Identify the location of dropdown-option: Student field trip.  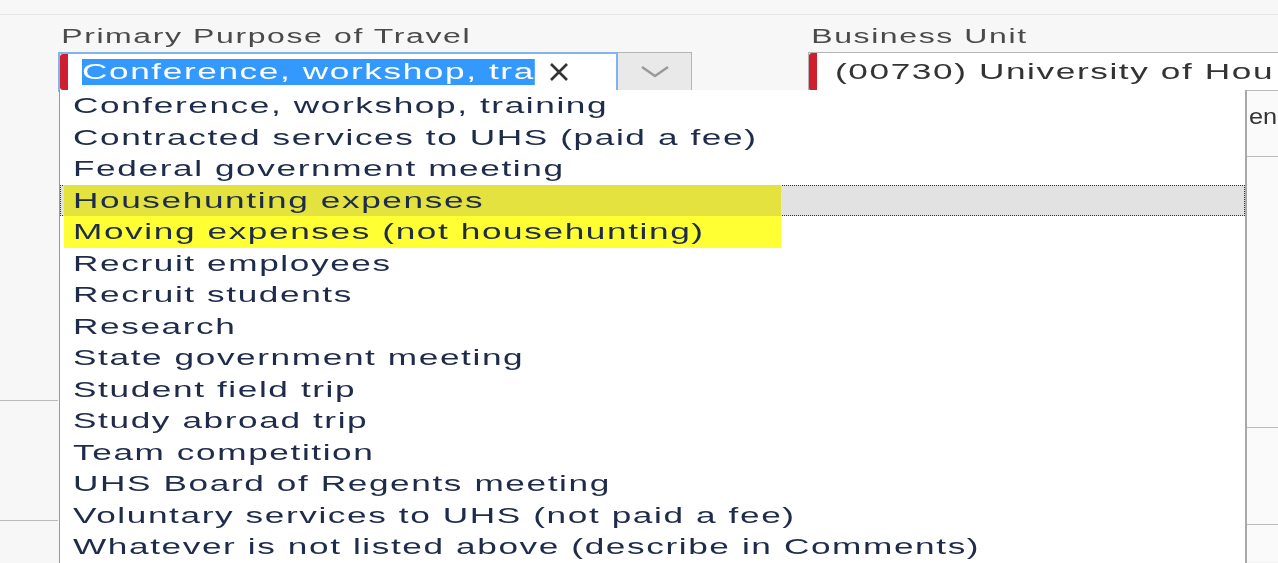
(652, 389).